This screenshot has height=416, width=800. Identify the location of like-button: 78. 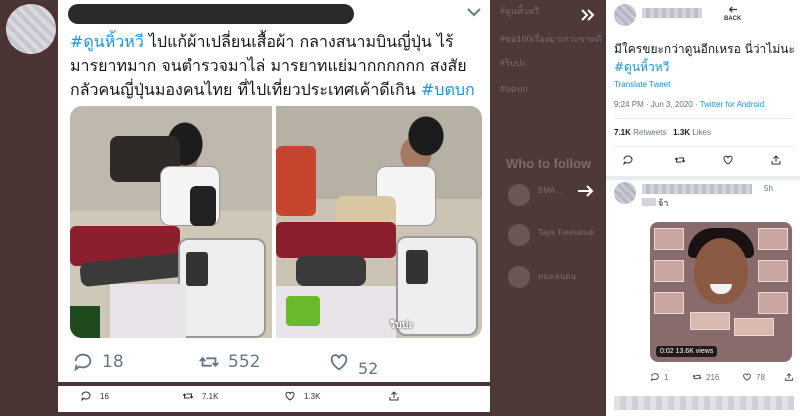
(753, 377).